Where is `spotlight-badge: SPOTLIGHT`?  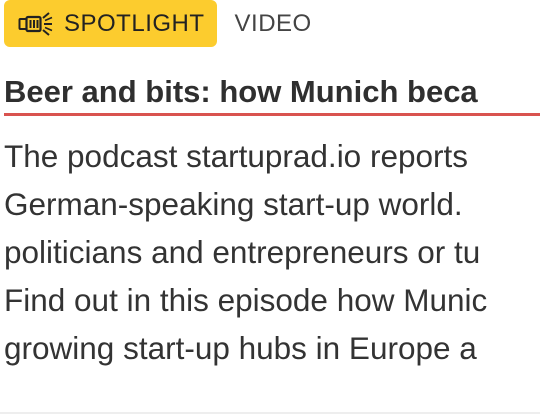
spotlight-badge: SPOTLIGHT is located at coordinates (110, 23).